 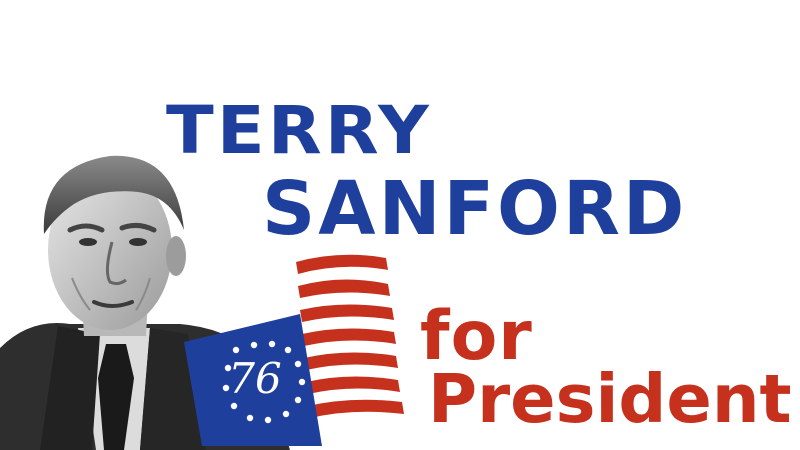 What do you see at coordinates (475, 209) in the screenshot?
I see `candidate-last-name: SANFORD` at bounding box center [475, 209].